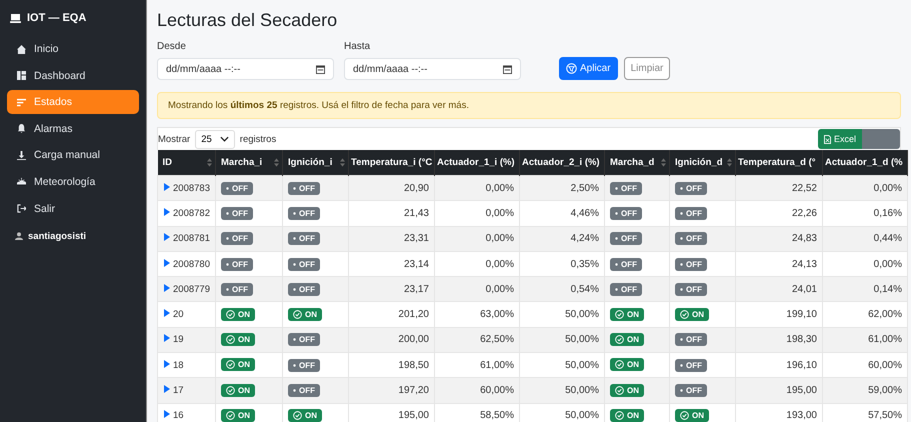 This screenshot has height=422, width=911. I want to click on column-header: Ignición_i, so click(315, 163).